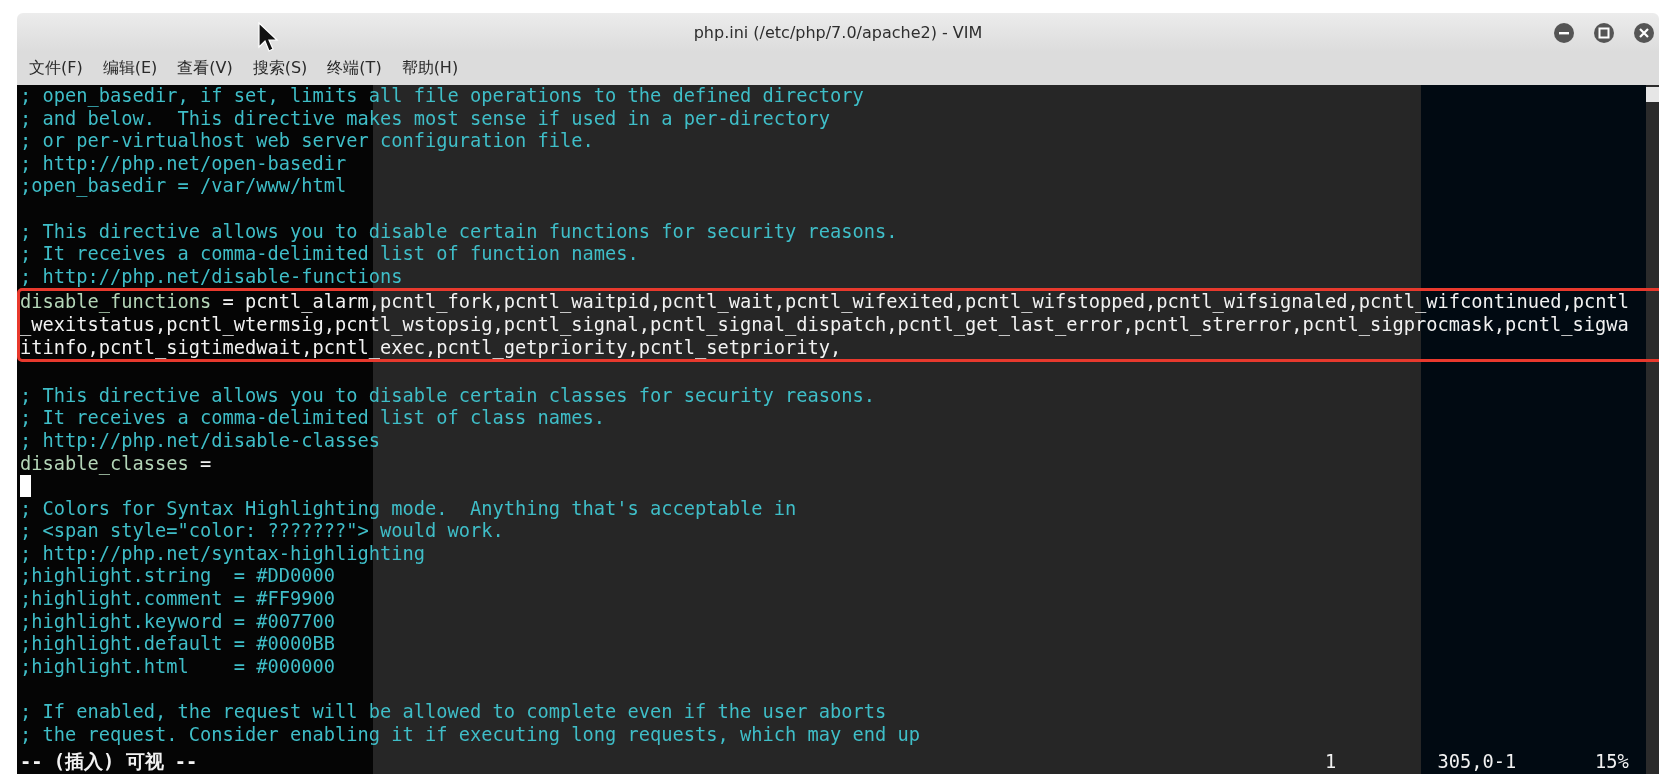  Describe the element at coordinates (205, 68) in the screenshot. I see `menu-item: 查看(V)` at that location.